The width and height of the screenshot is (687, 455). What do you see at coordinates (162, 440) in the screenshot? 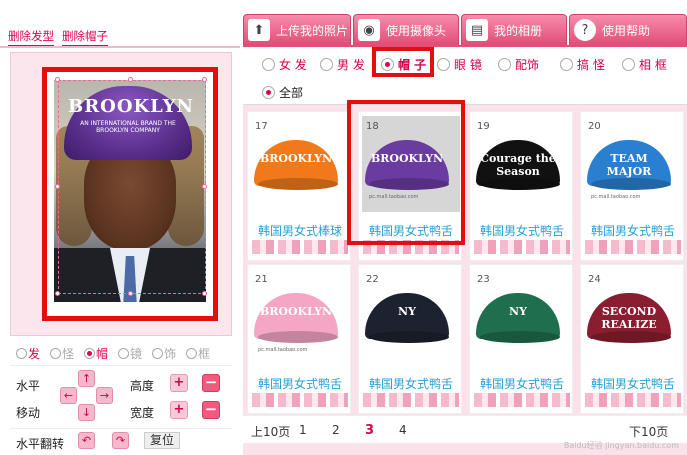
I see `reset-button: 复位` at bounding box center [162, 440].